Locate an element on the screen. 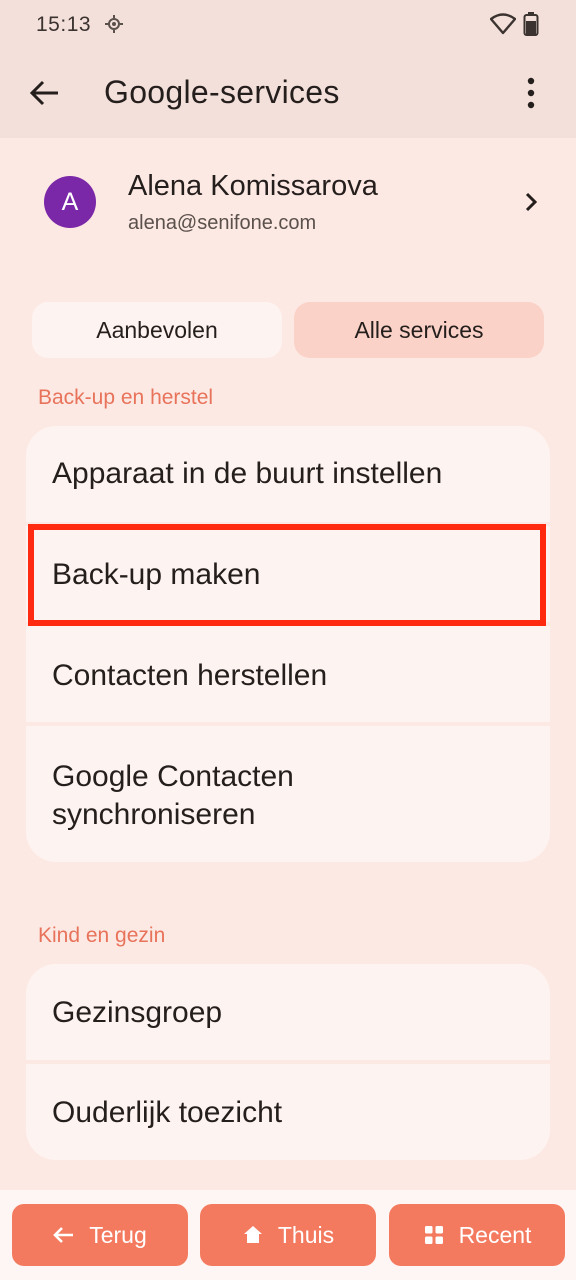 The width and height of the screenshot is (576, 1280). page-title: Google-services is located at coordinates (222, 92).